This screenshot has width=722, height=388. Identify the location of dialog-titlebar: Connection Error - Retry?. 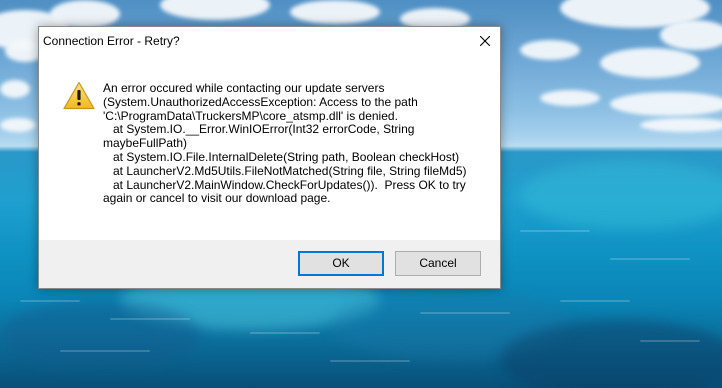
(269, 41).